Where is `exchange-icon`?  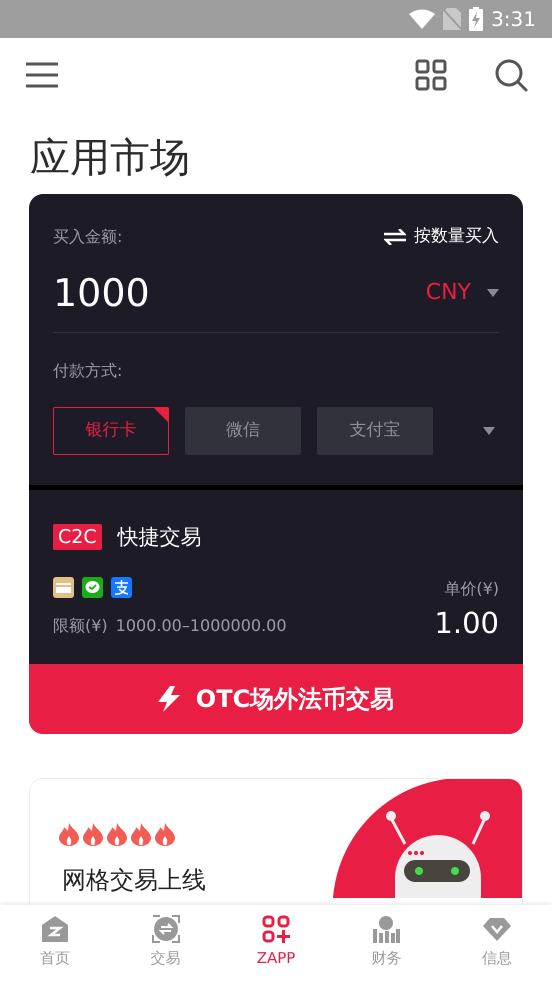 exchange-icon is located at coordinates (166, 929).